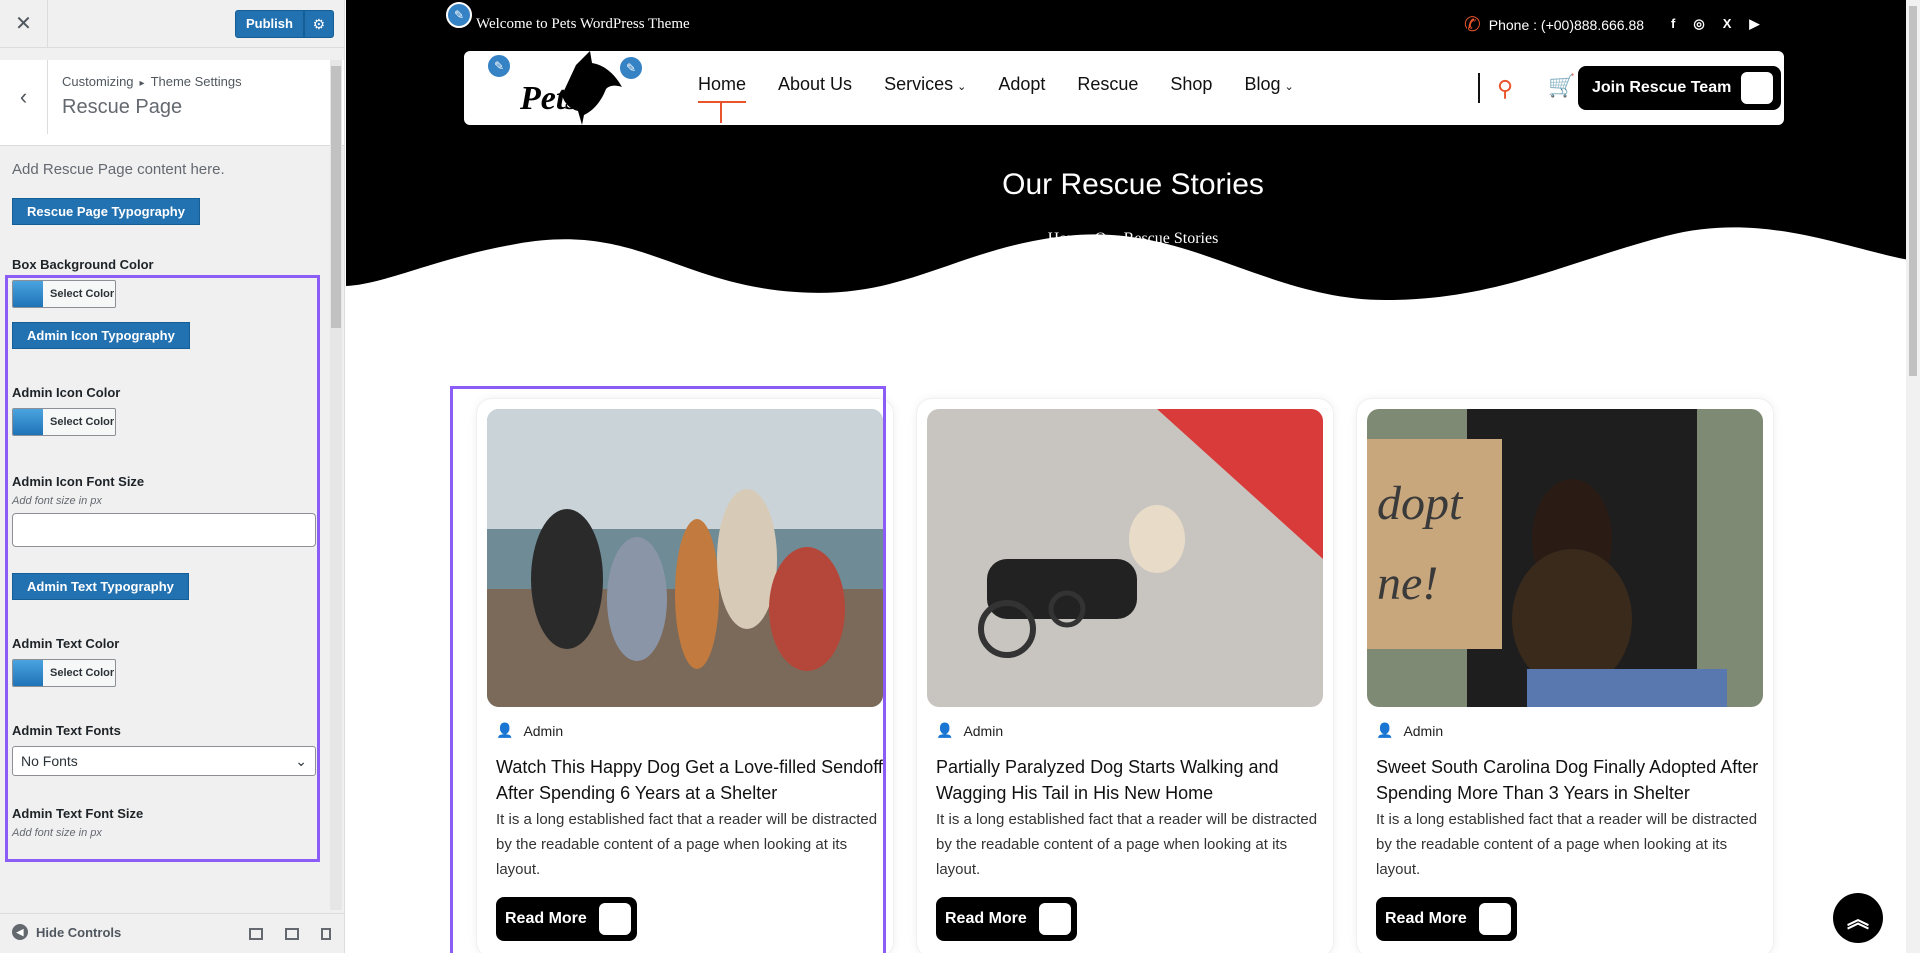 This screenshot has height=953, width=1920. I want to click on scroll-to-top-icon: ︽, so click(1858, 918).